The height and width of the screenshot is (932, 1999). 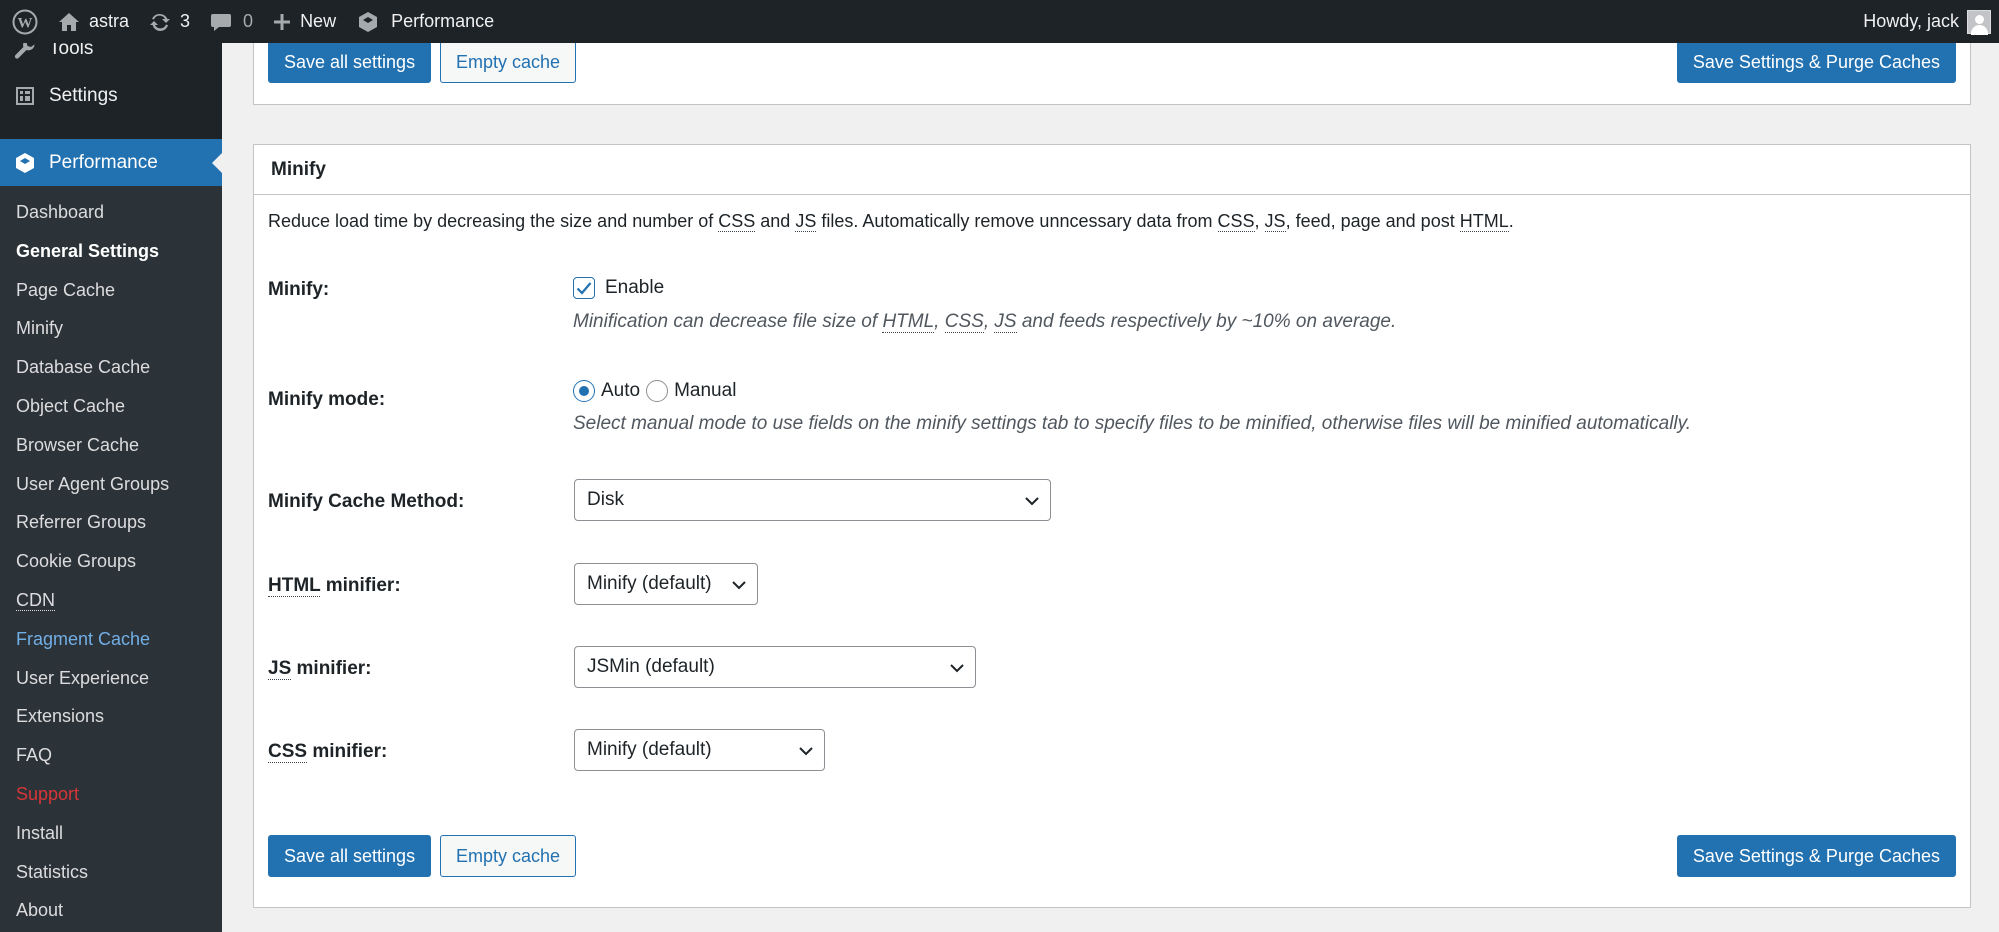 I want to click on html-minifier-value: Minify (default), so click(x=649, y=583).